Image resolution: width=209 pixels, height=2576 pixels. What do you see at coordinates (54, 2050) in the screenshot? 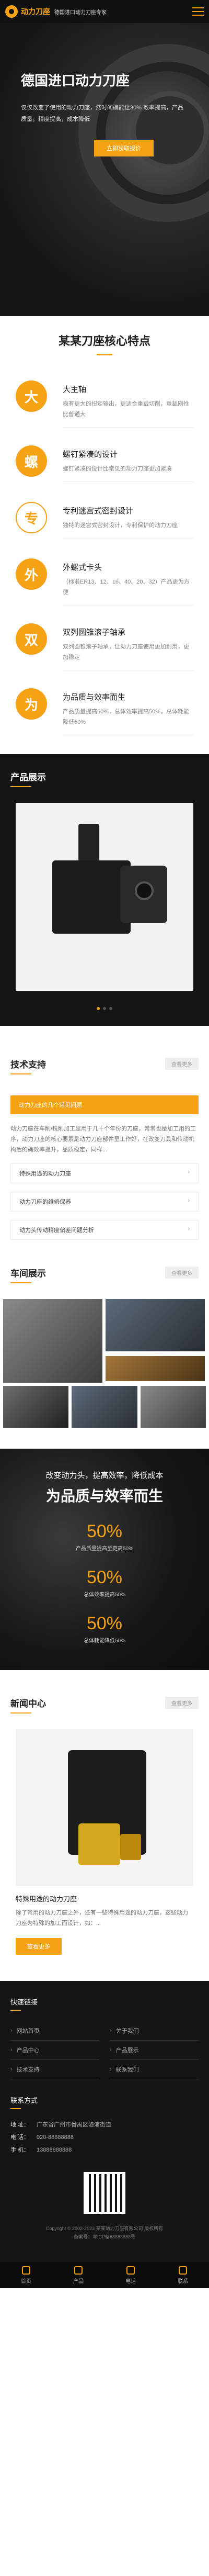
I see `footer-link: › 产品中心` at bounding box center [54, 2050].